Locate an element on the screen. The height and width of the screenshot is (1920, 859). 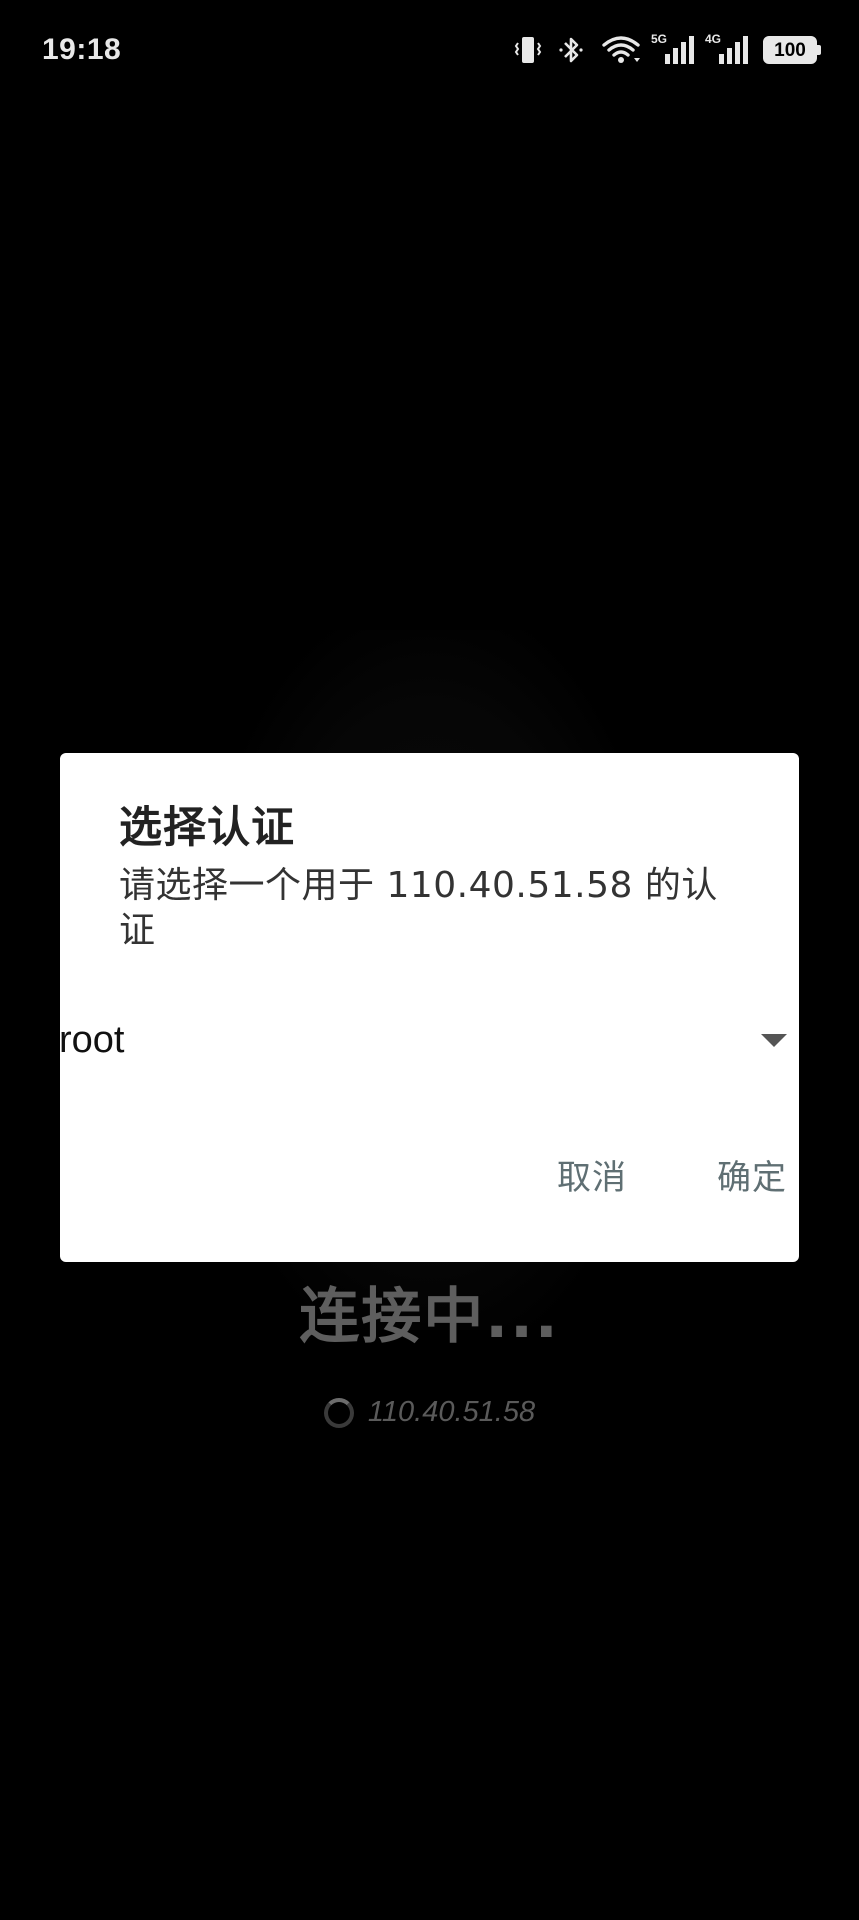
wifi-icon is located at coordinates (621, 50).